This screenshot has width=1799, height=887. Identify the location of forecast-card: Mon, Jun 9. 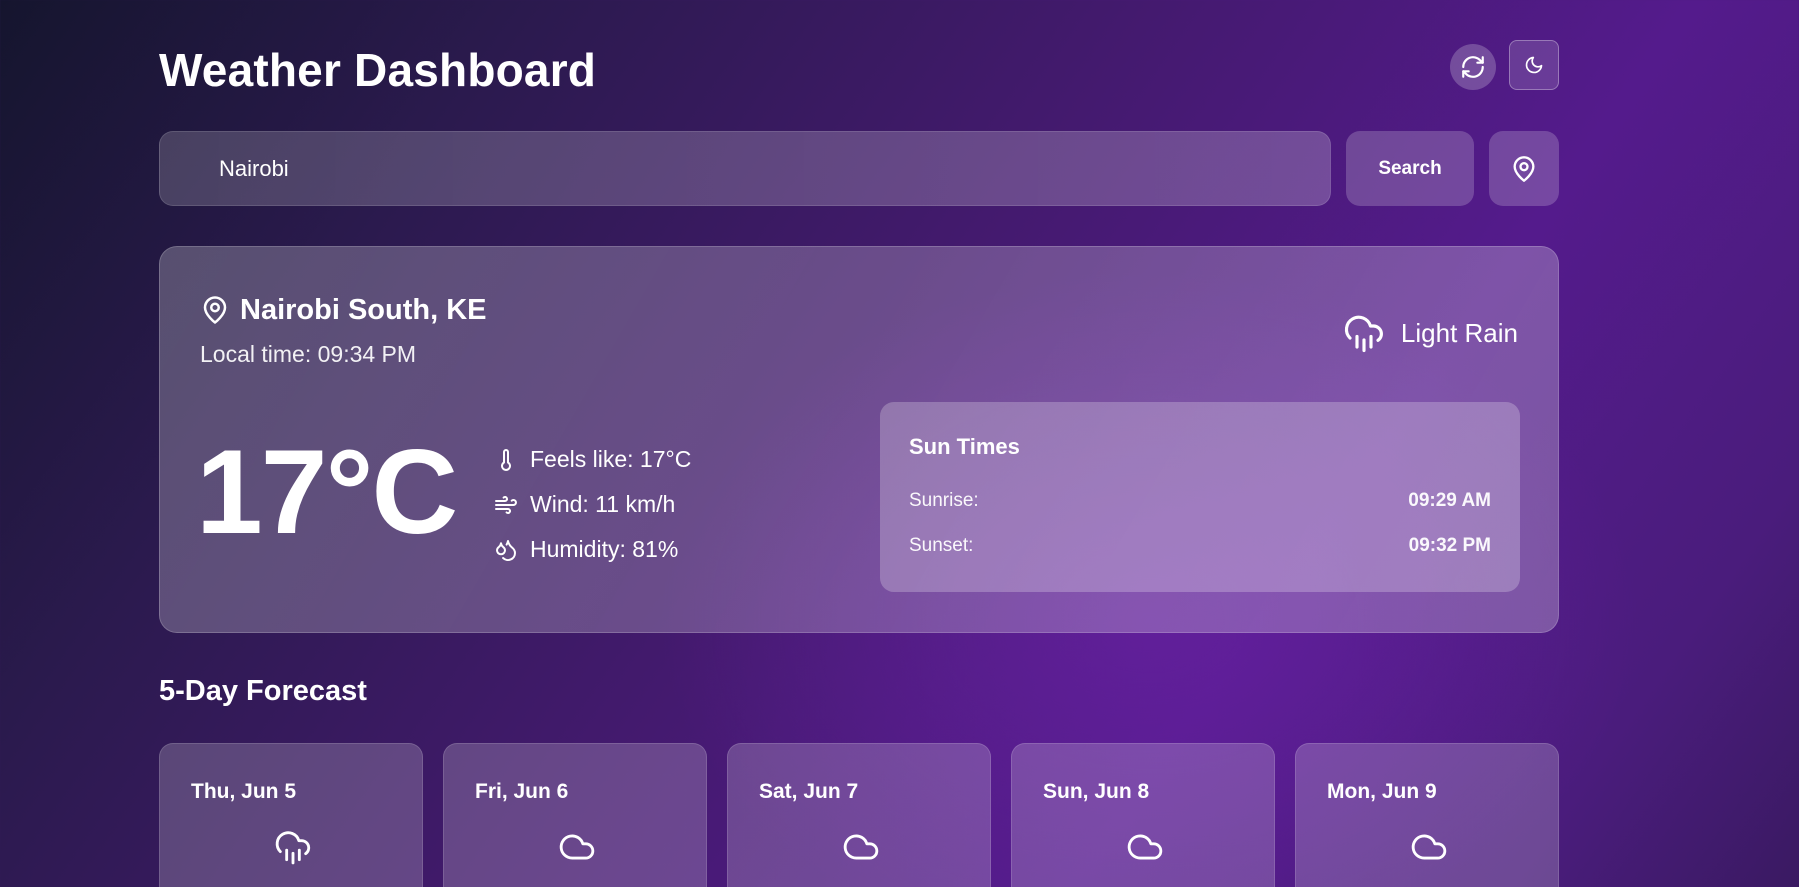
(1427, 815).